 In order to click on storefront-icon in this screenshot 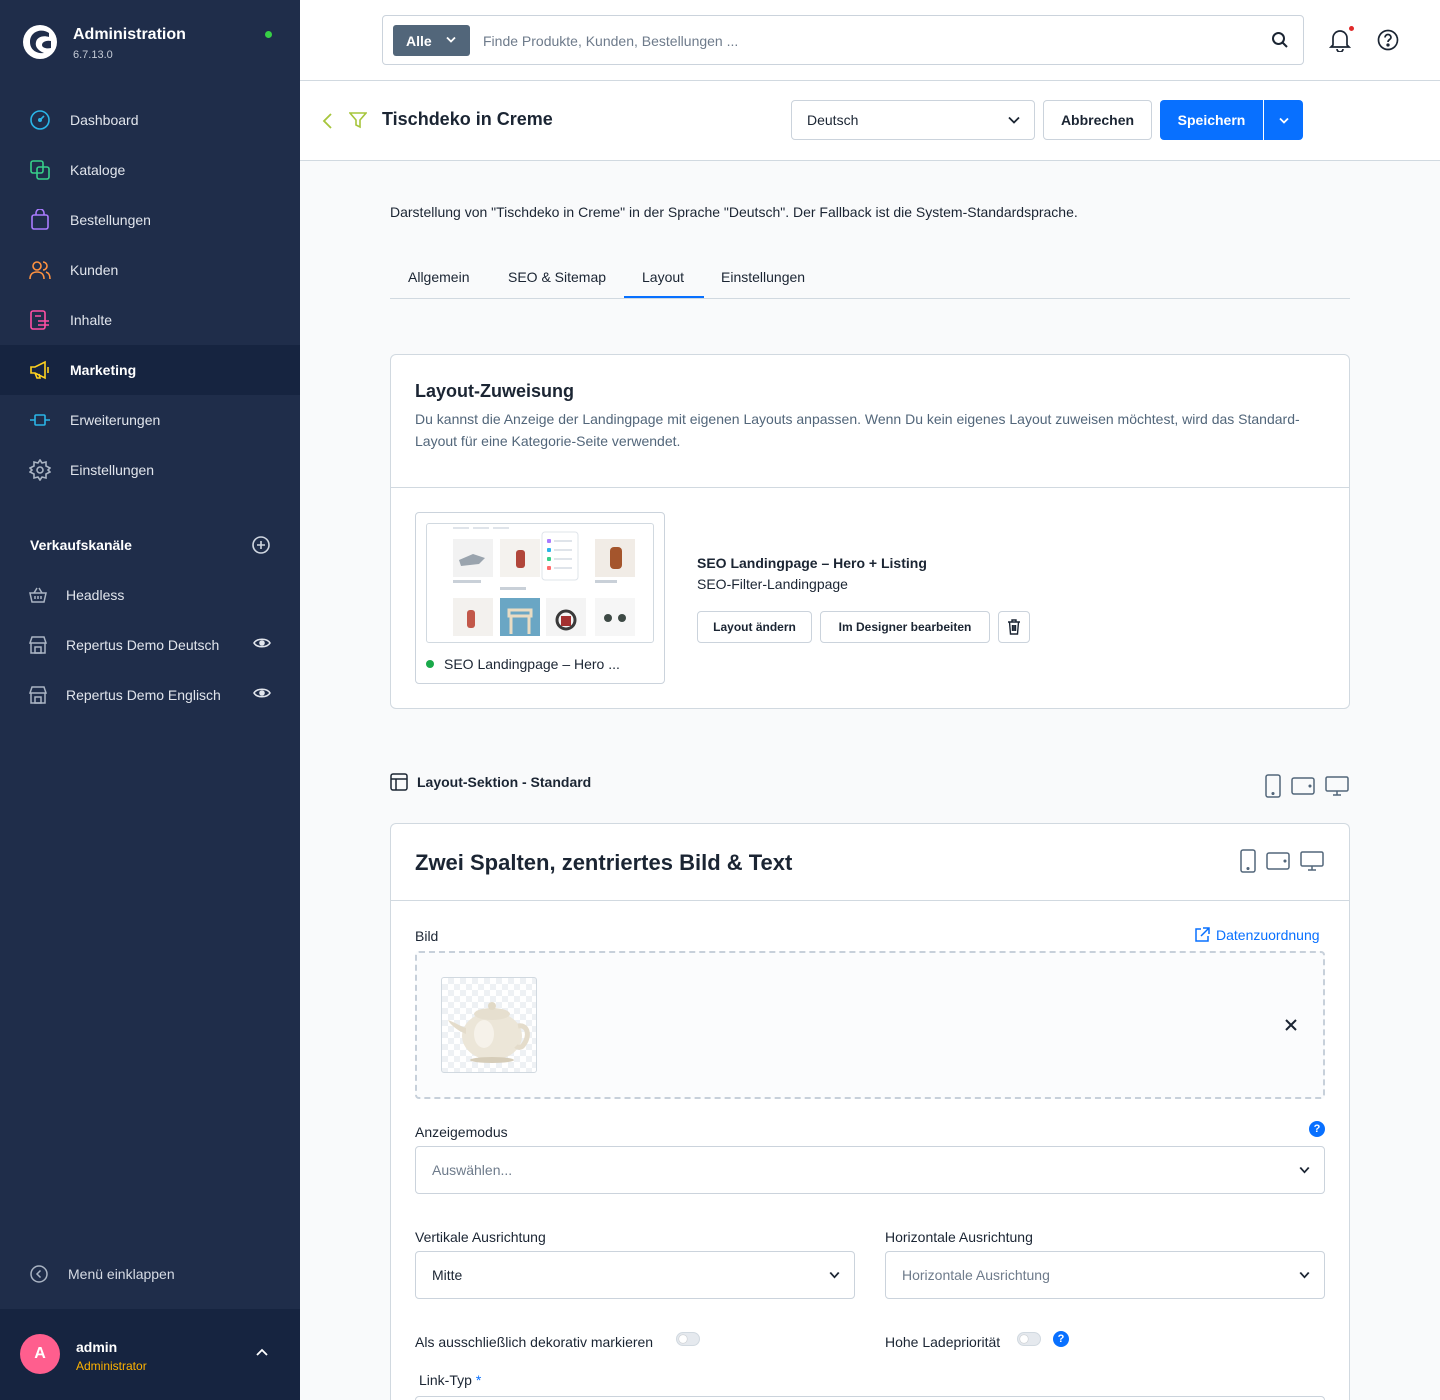, I will do `click(38, 645)`.